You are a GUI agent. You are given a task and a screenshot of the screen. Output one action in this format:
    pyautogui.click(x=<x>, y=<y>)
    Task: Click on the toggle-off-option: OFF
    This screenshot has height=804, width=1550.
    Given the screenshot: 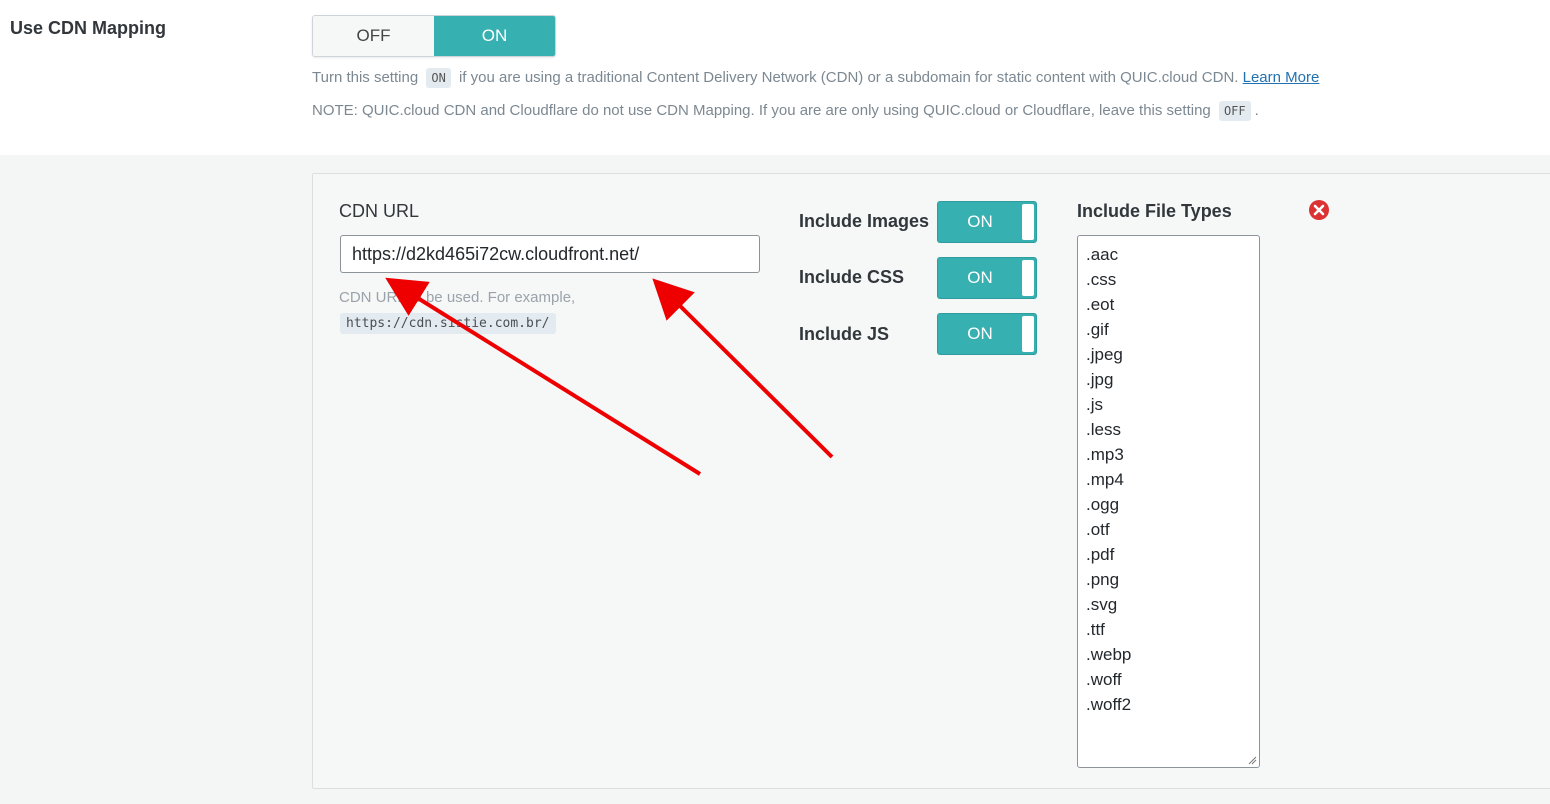 What is the action you would take?
    pyautogui.click(x=373, y=36)
    